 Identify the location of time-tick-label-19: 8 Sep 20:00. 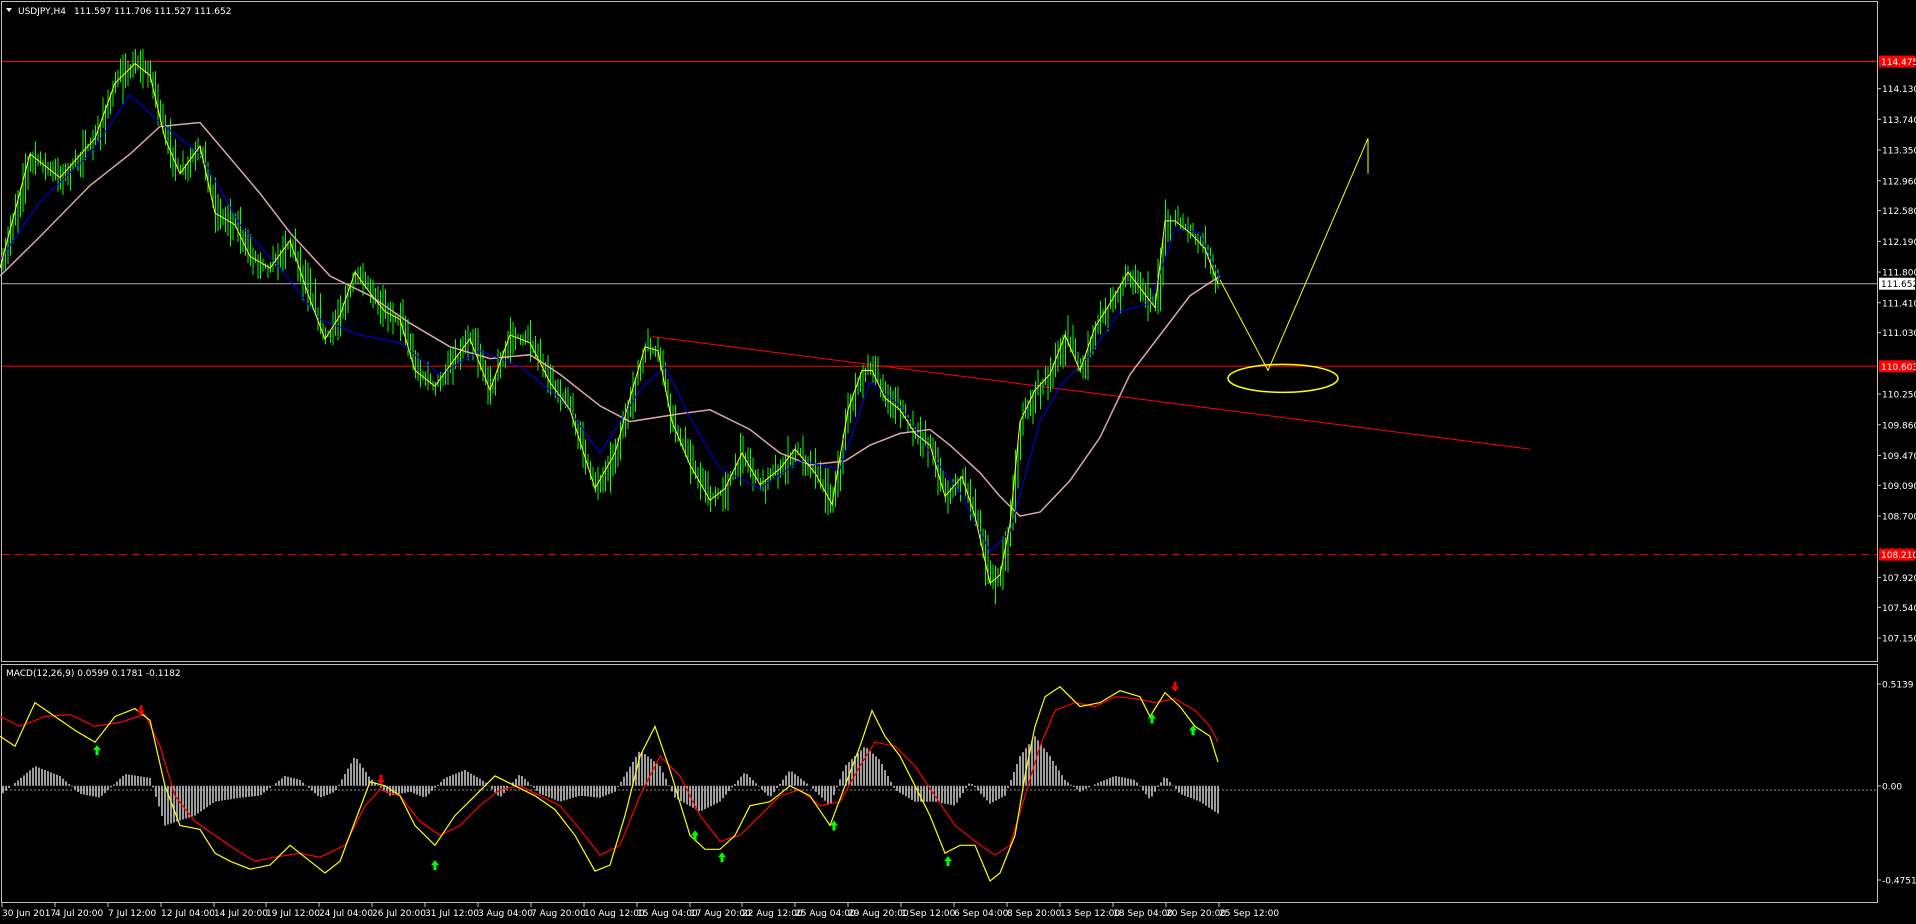
(1034, 914).